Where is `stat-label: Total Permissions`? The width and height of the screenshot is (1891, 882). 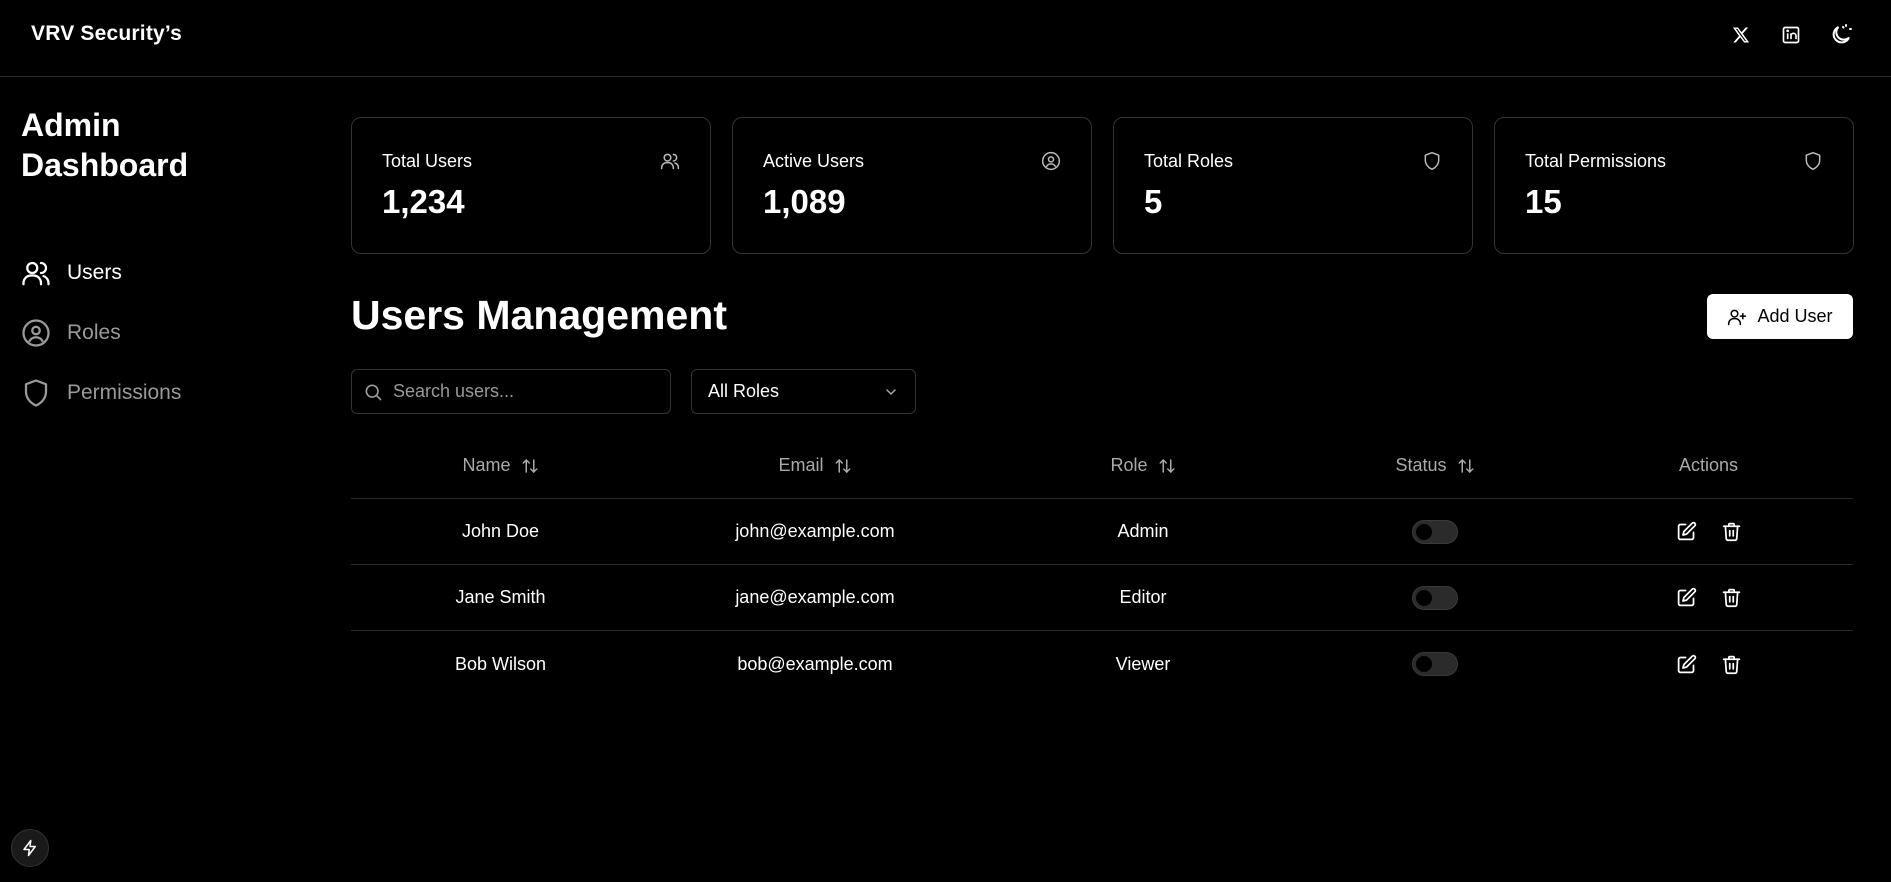
stat-label: Total Permissions is located at coordinates (1596, 161).